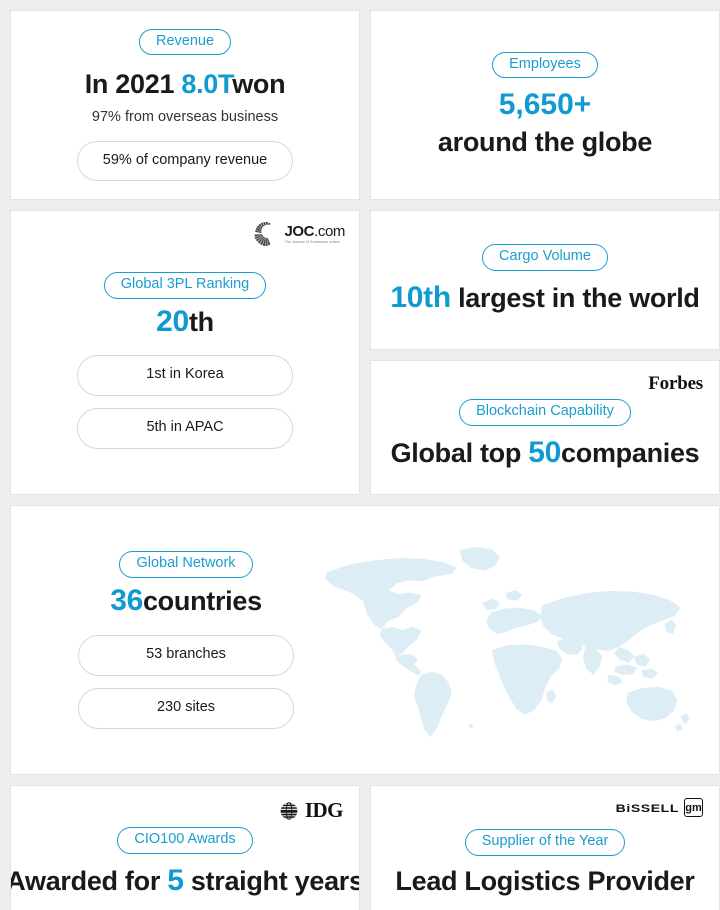  Describe the element at coordinates (207, 84) in the screenshot. I see `revenue-headline-highlight: 8.0T` at that location.